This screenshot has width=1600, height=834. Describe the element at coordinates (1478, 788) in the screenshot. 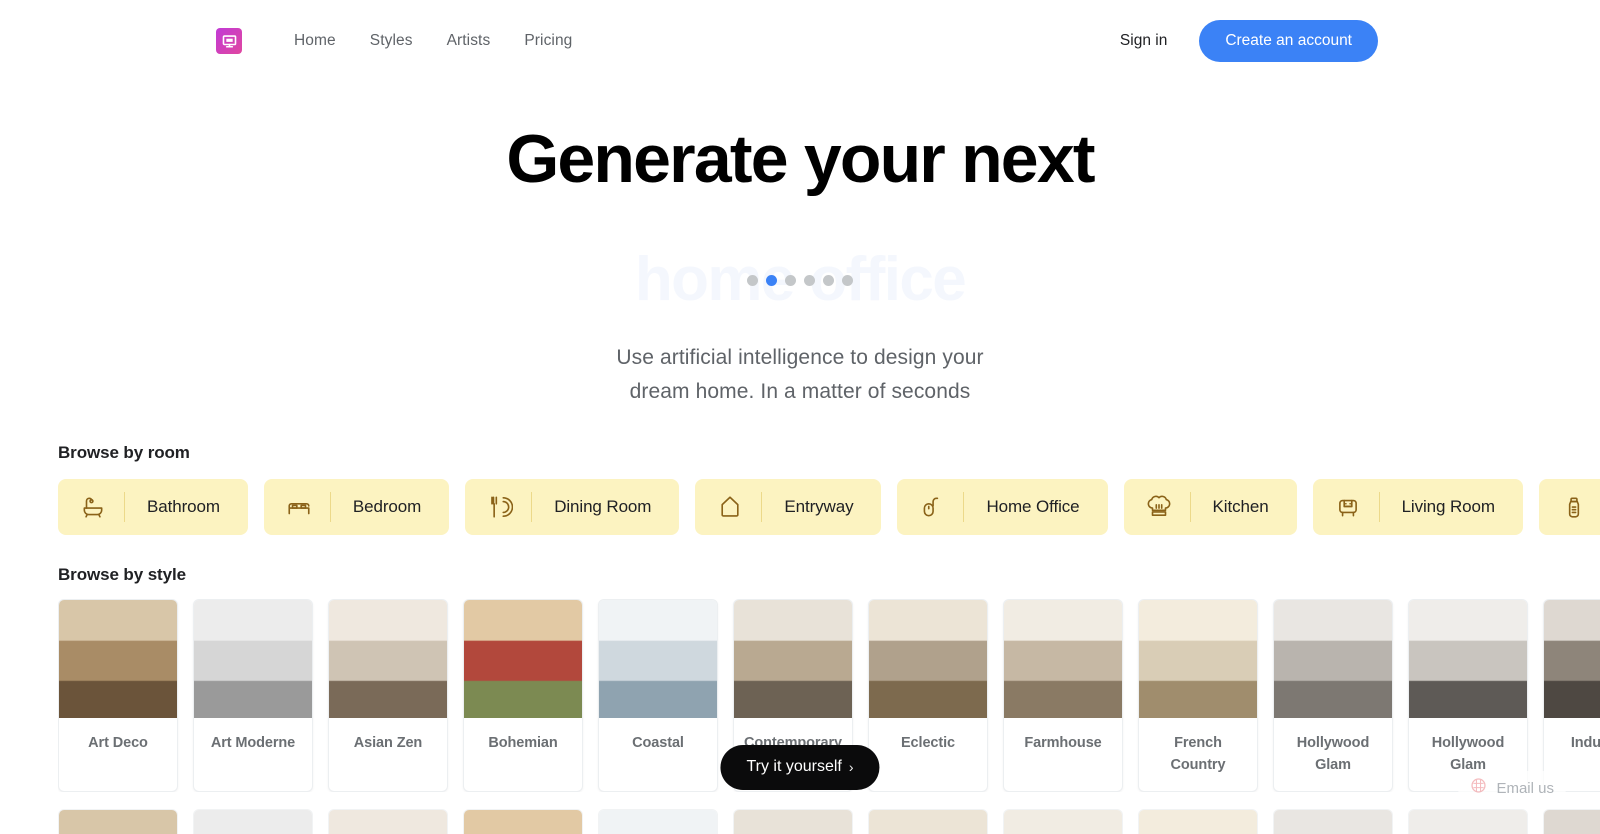

I see `email-bubble-icon` at that location.